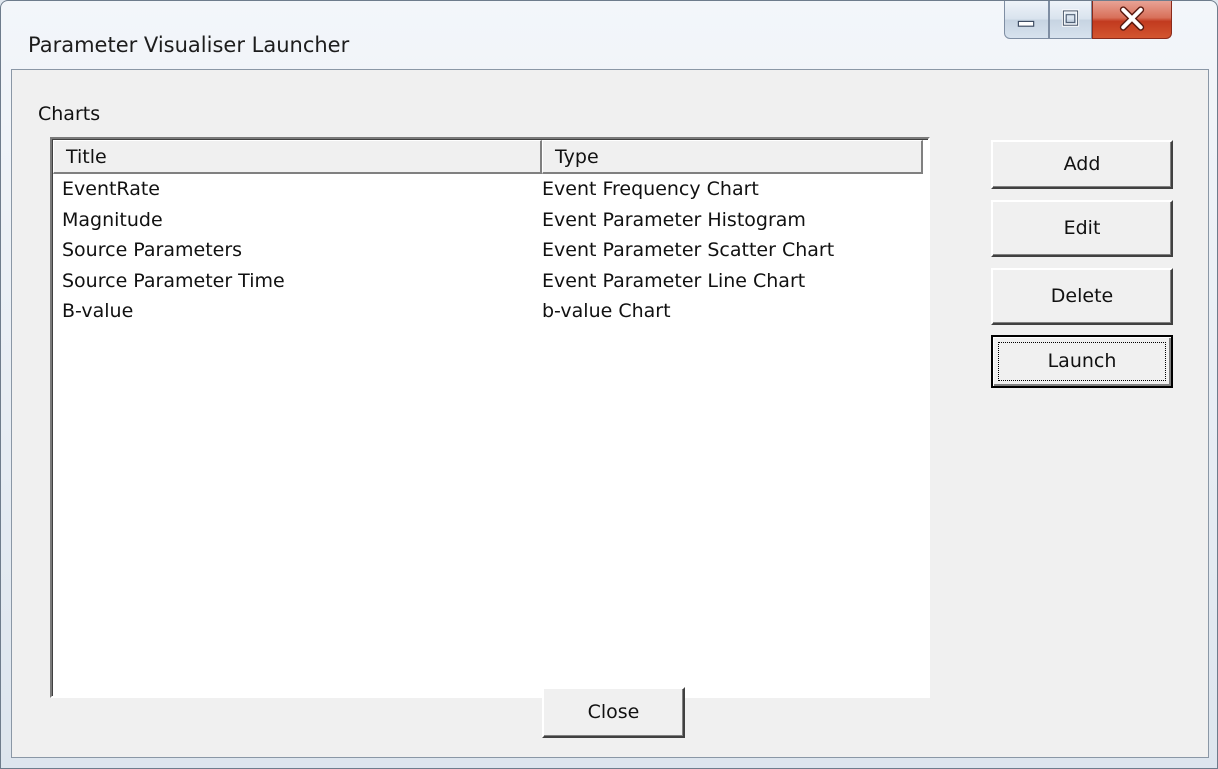  I want to click on list-header: Title Type, so click(490, 157).